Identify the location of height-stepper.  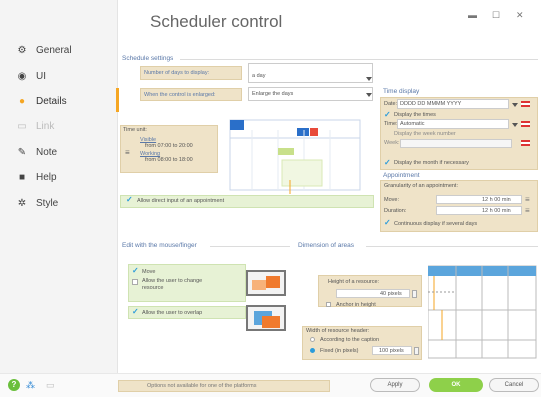
(414, 294).